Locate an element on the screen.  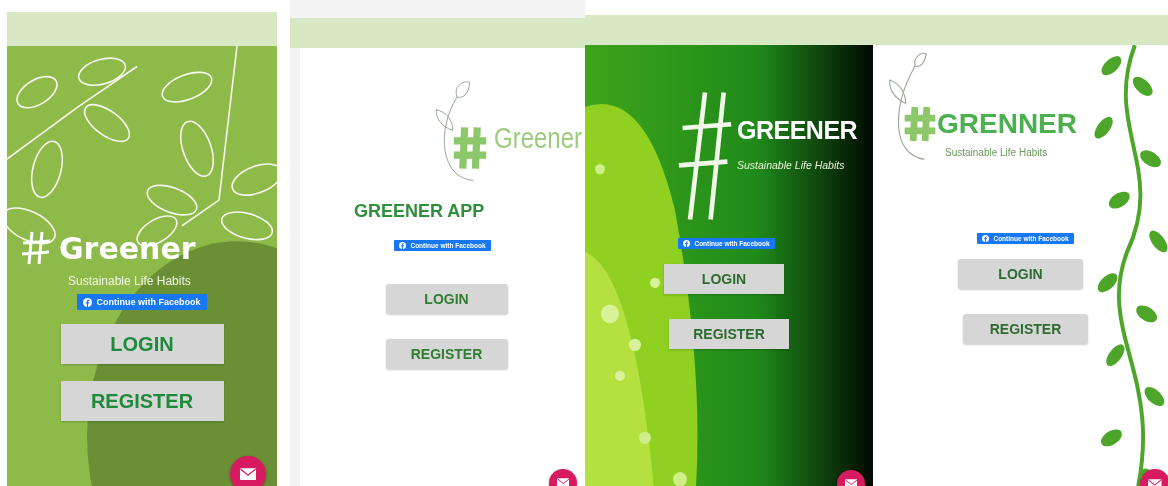
logo-title: GREENER is located at coordinates (797, 130).